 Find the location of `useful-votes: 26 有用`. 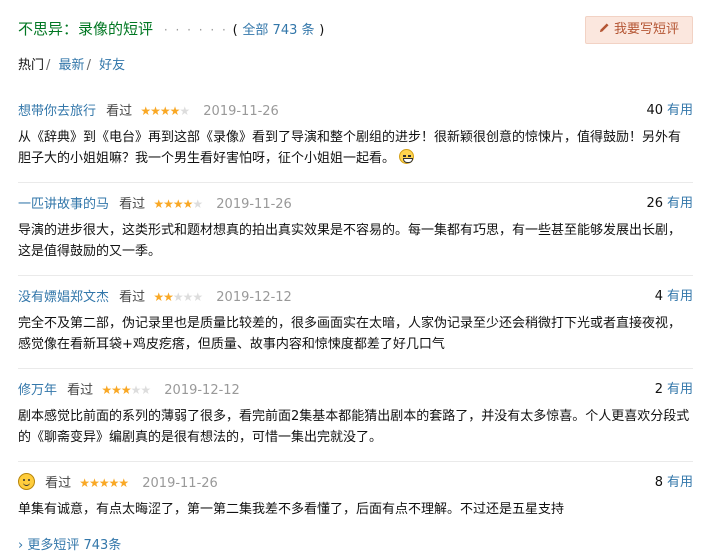

useful-votes: 26 有用 is located at coordinates (669, 204).